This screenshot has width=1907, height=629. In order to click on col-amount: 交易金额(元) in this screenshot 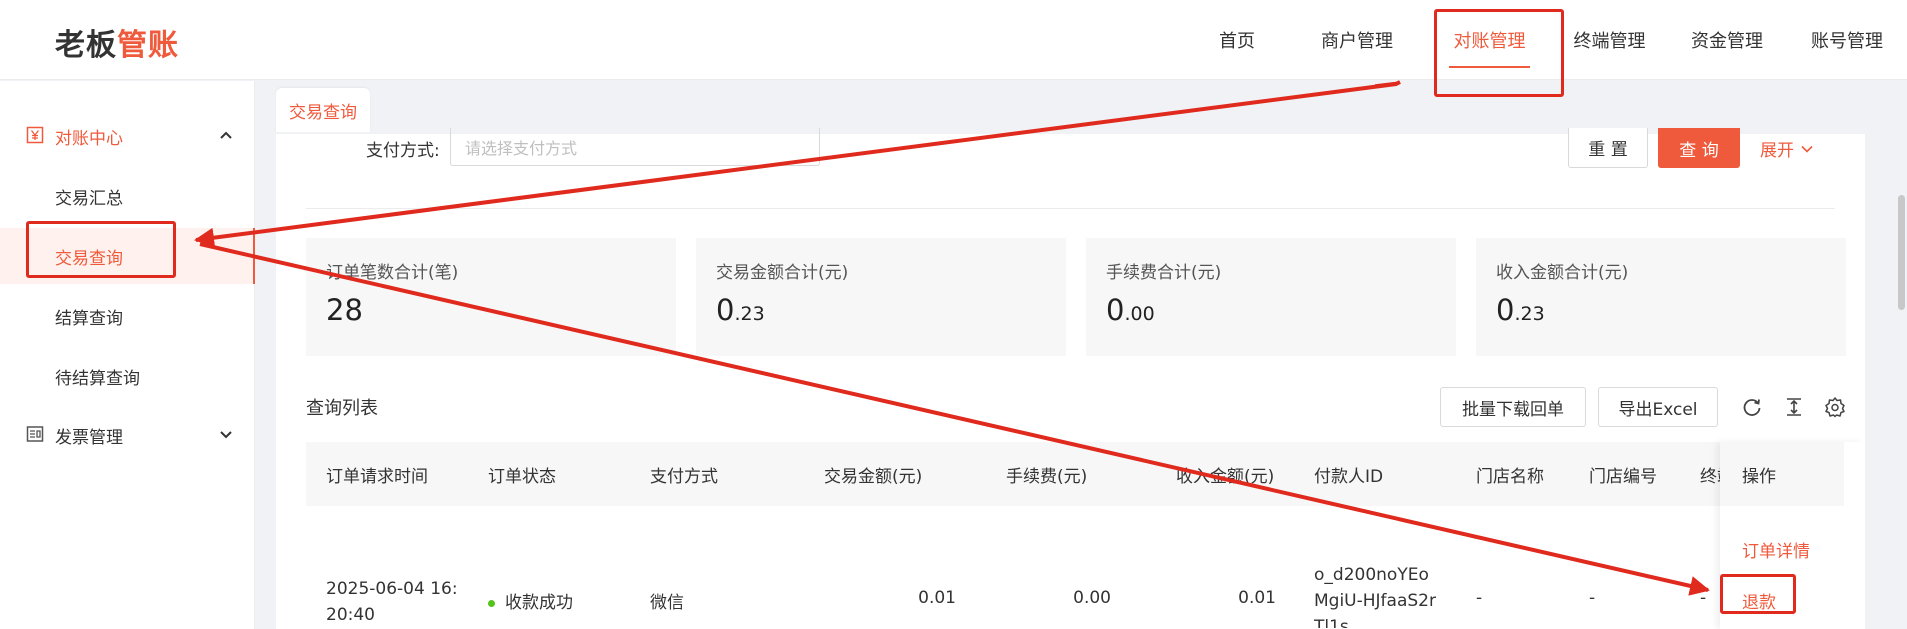, I will do `click(873, 476)`.